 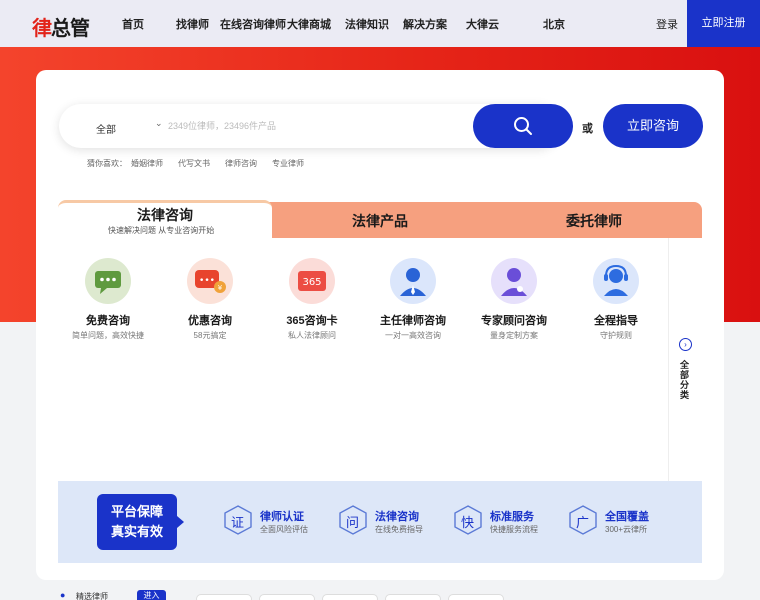 I want to click on consult-now-button: 立即咨询, so click(x=653, y=126).